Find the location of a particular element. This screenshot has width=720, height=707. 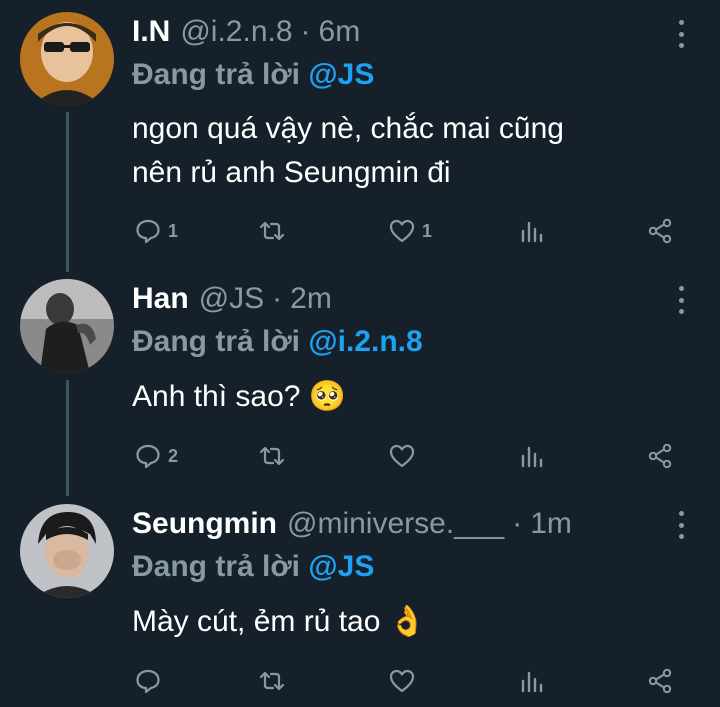

display-name: Seungmin is located at coordinates (204, 524).